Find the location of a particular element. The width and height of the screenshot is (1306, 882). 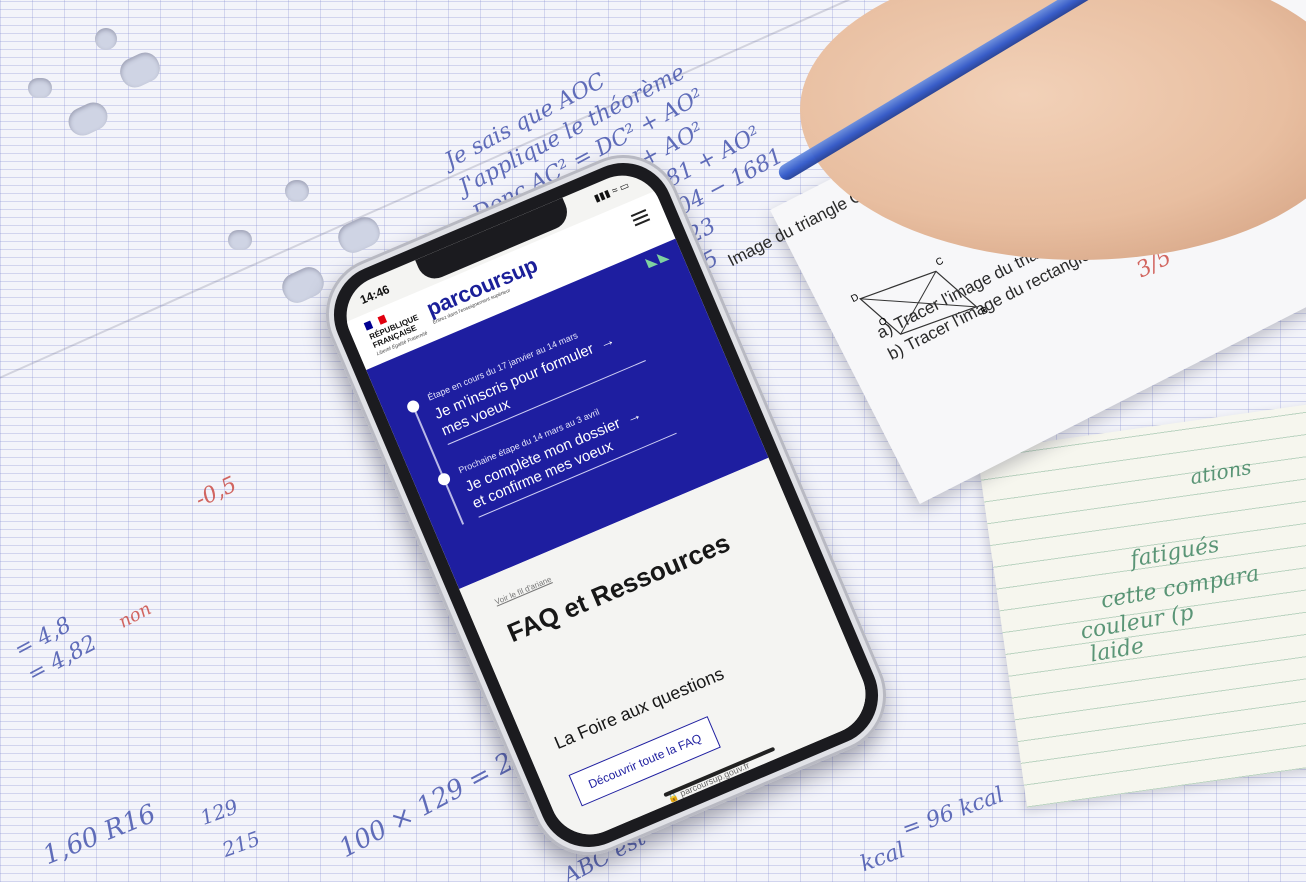

hamburger-menu-icon is located at coordinates (641, 217).